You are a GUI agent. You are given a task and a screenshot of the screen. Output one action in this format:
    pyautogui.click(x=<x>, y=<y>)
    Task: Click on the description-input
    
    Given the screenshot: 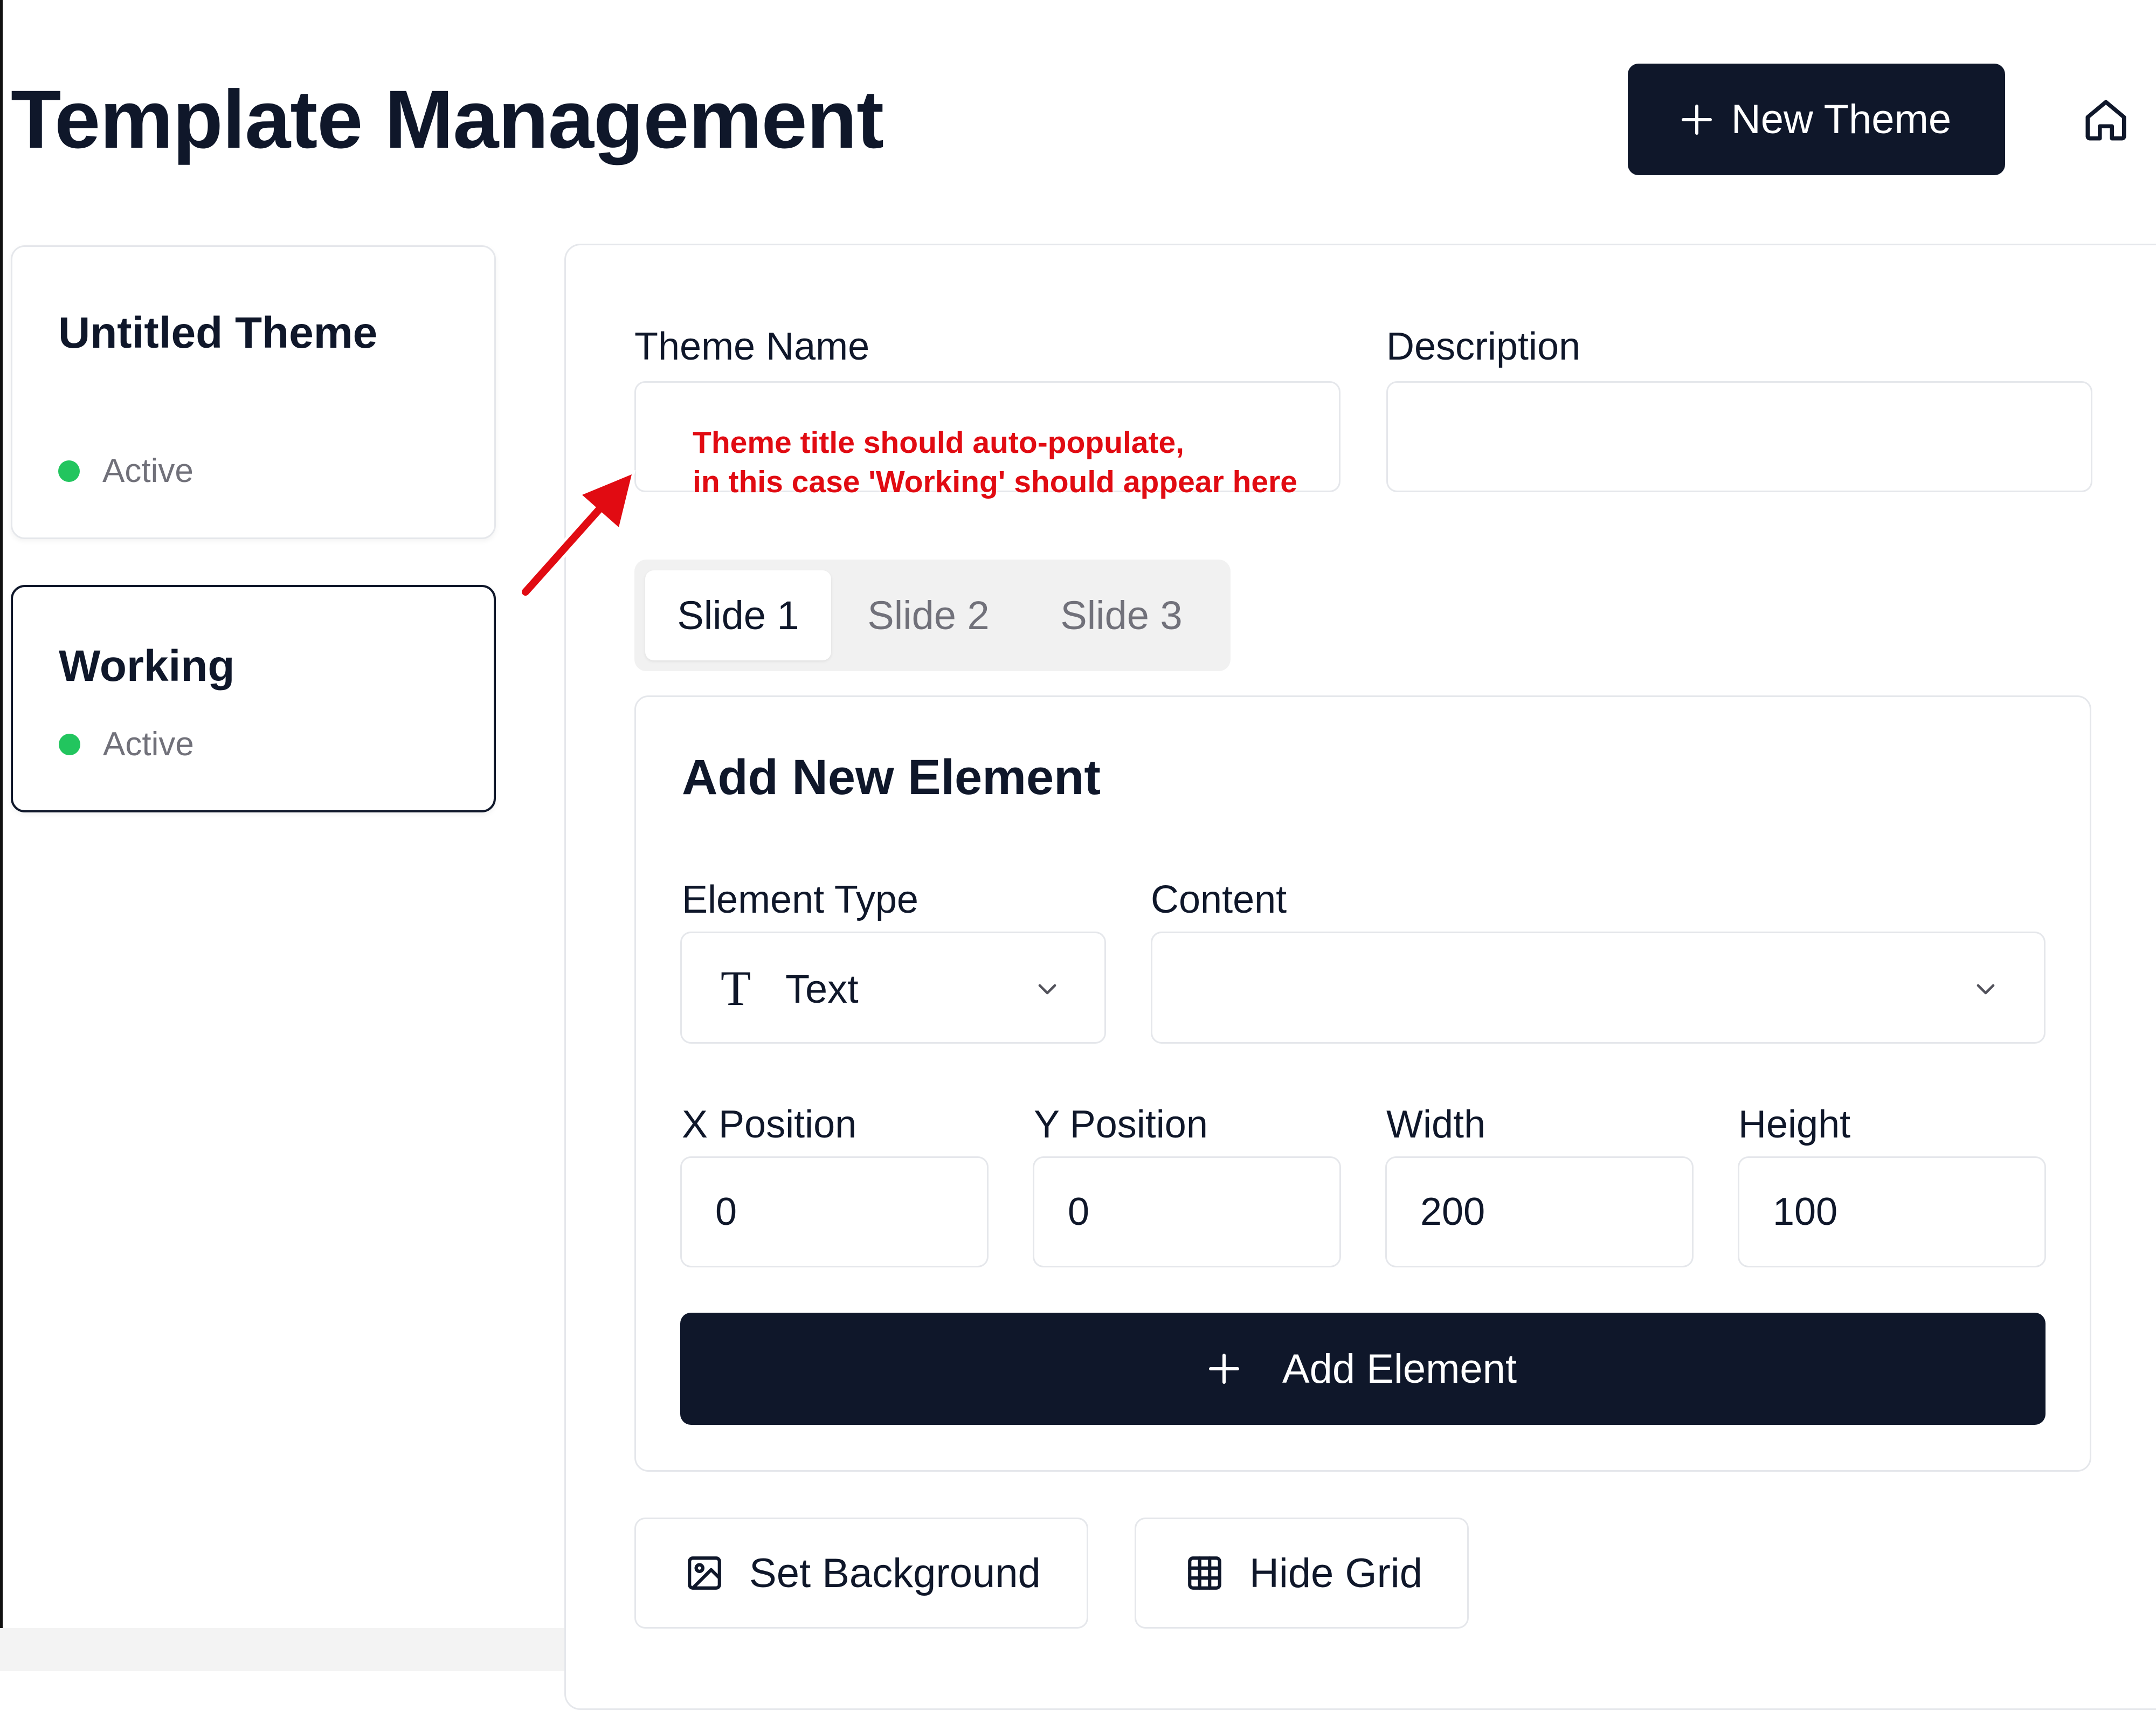 What is the action you would take?
    pyautogui.click(x=1739, y=436)
    